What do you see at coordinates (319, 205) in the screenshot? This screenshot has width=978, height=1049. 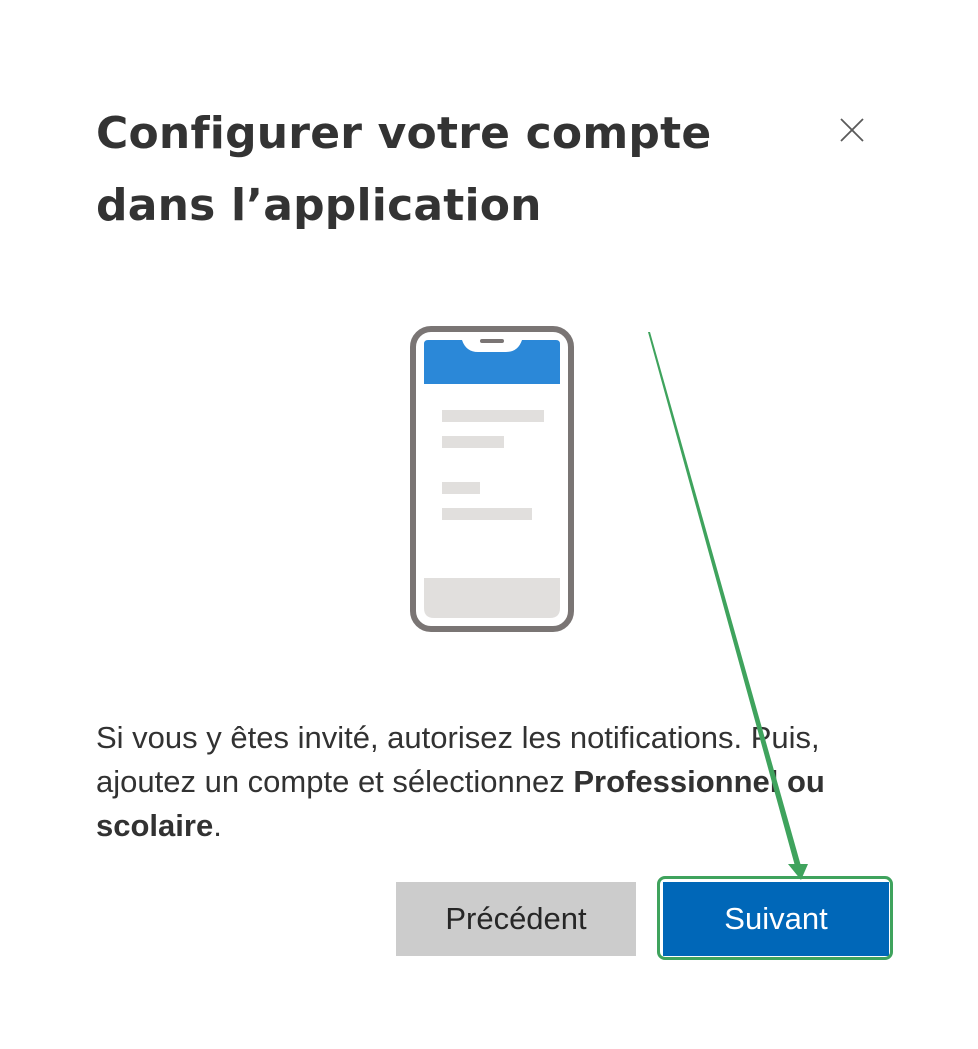 I see `dialog-title-line2: dans l’application` at bounding box center [319, 205].